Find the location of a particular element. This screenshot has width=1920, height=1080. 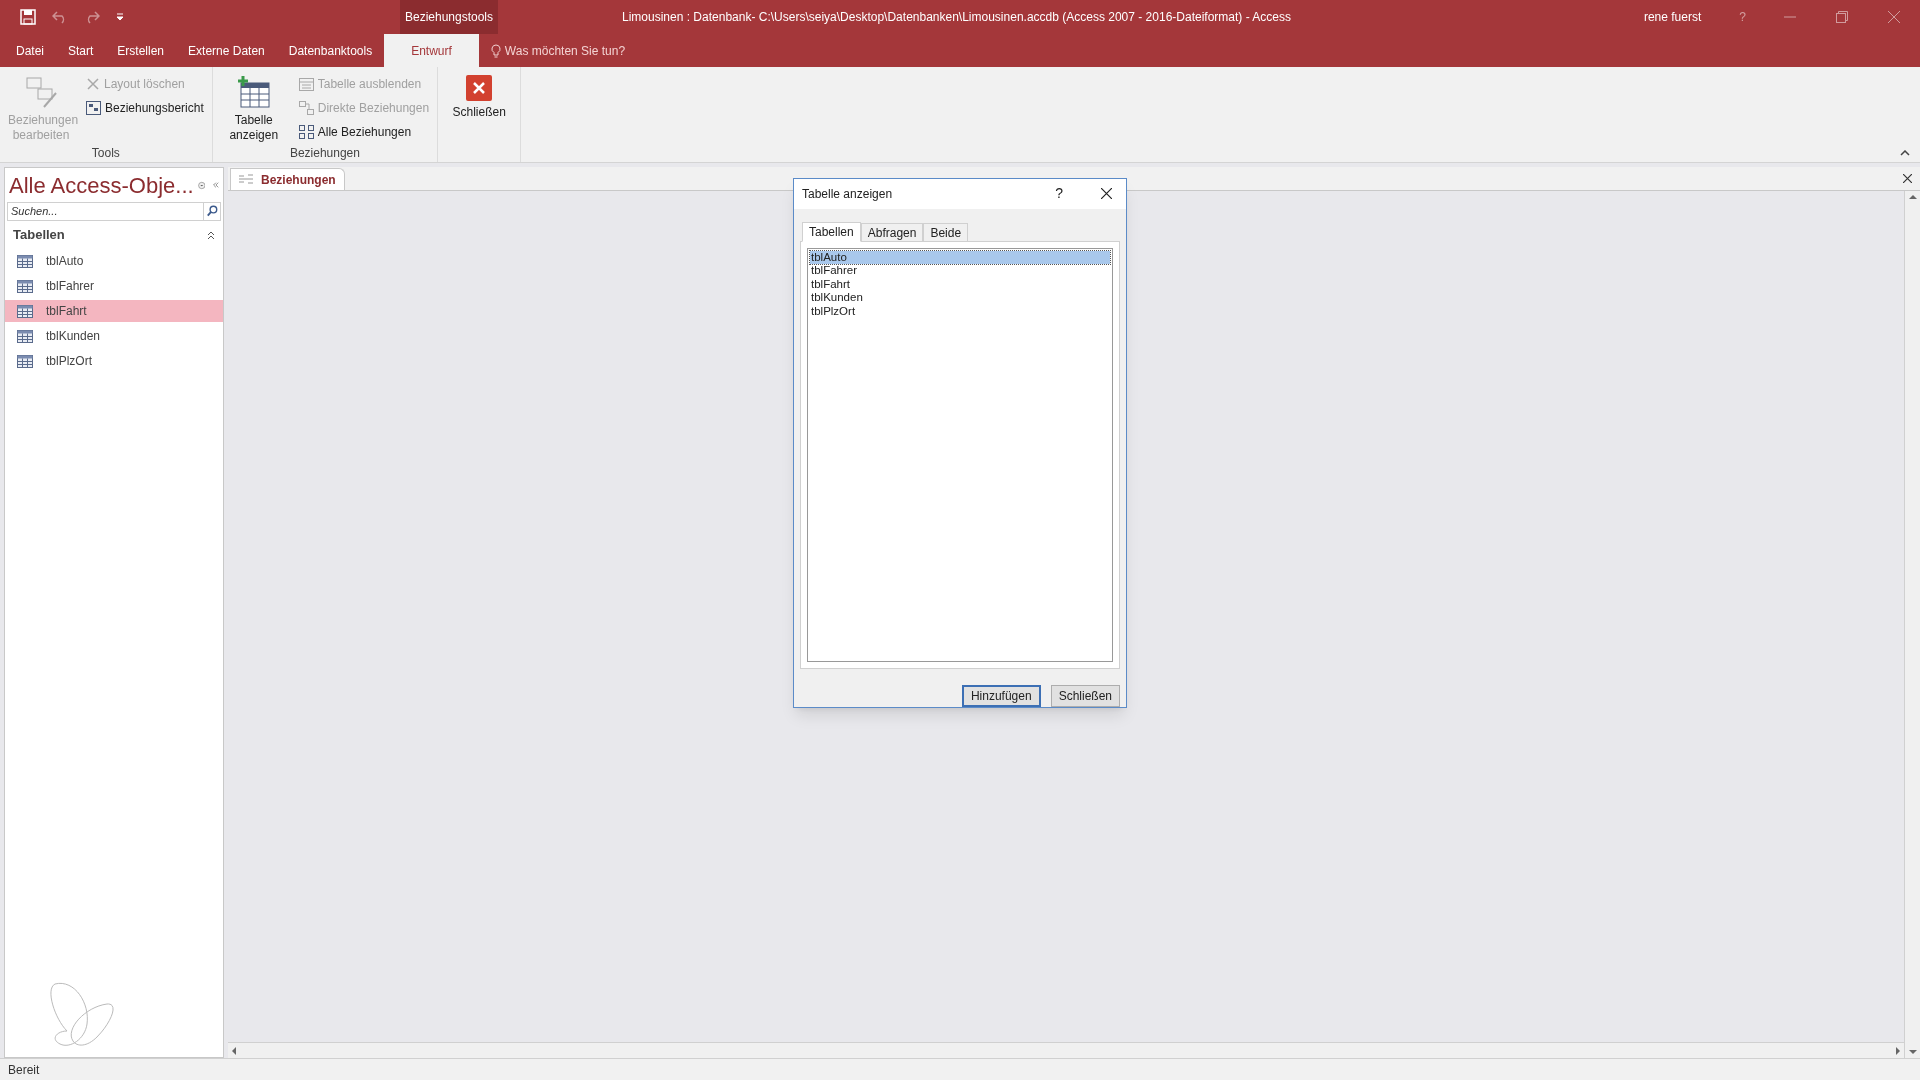

dialog-title: Tabelle anzeigen is located at coordinates (848, 194).